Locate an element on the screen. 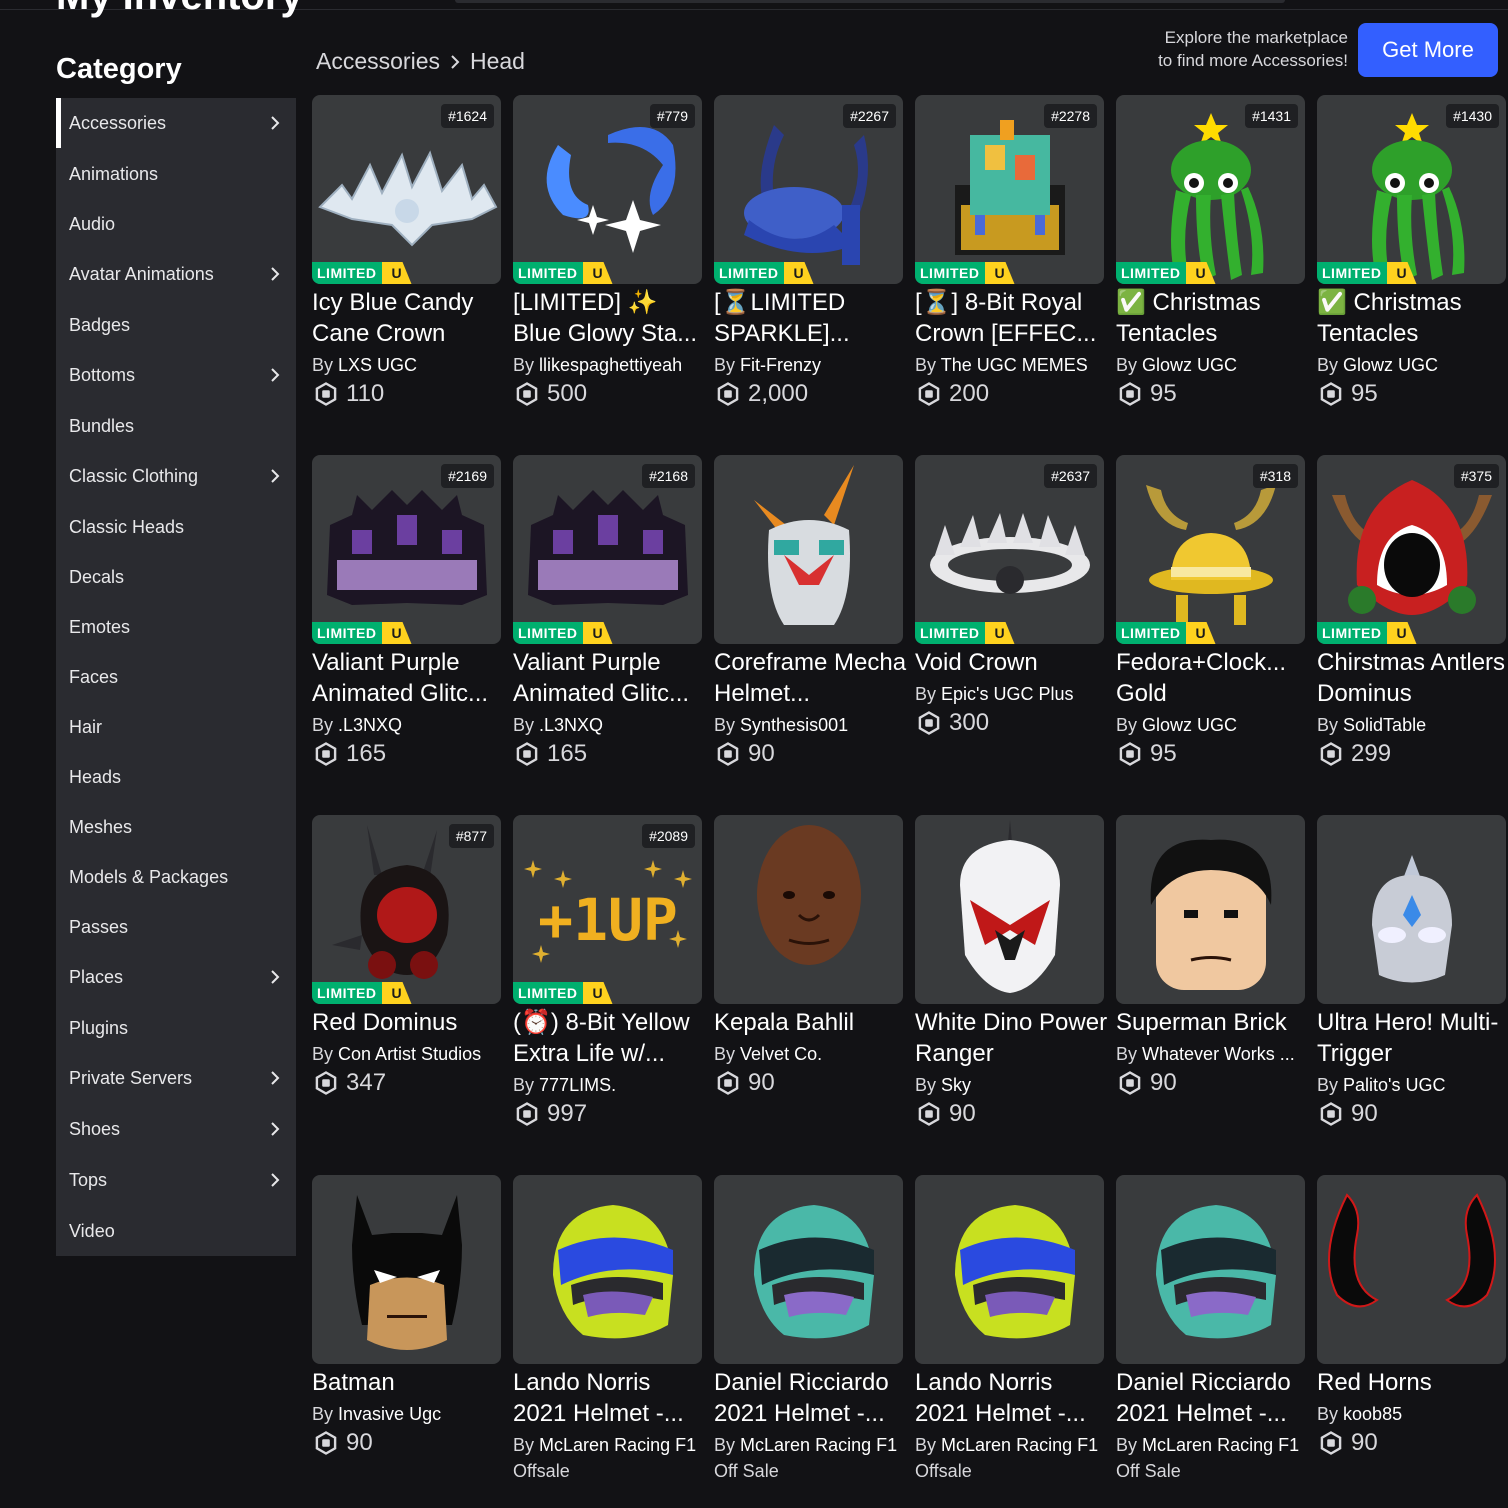 Image resolution: width=1508 pixels, height=1508 pixels. sidebar-item-bundles: Bundles is located at coordinates (176, 426).